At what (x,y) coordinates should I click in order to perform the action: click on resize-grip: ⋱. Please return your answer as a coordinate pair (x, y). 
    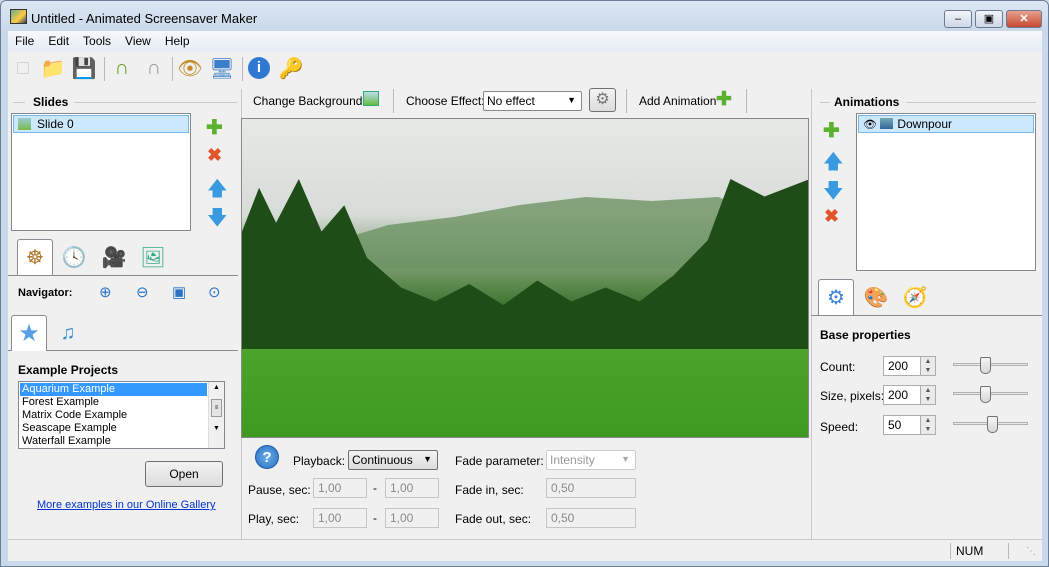
    Looking at the image, I should click on (1031, 551).